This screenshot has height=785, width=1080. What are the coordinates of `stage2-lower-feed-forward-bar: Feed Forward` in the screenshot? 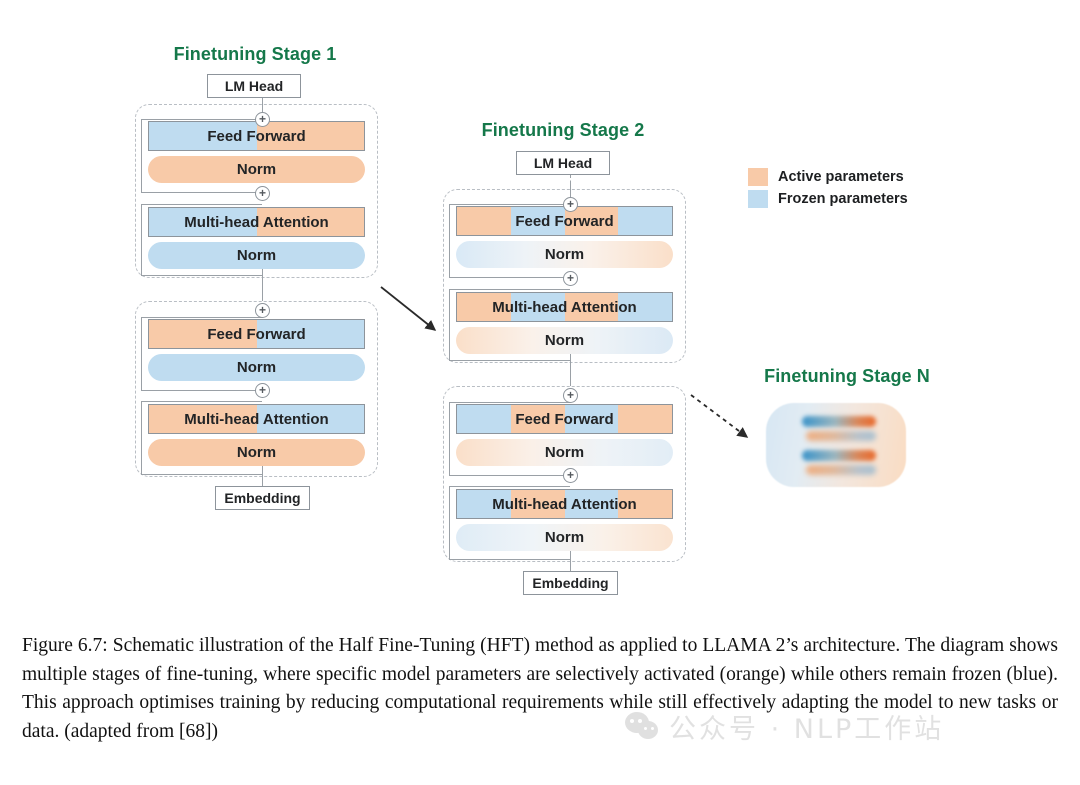 It's located at (564, 419).